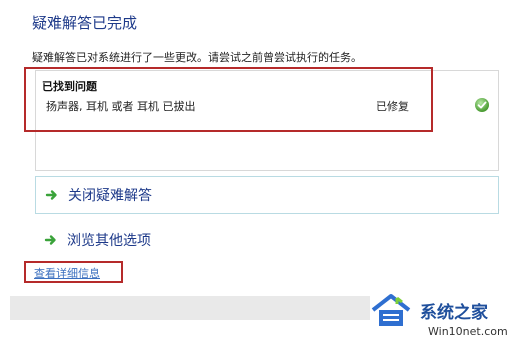 The width and height of the screenshot is (529, 347). I want to click on watermark-brand: 系统之家, so click(454, 313).